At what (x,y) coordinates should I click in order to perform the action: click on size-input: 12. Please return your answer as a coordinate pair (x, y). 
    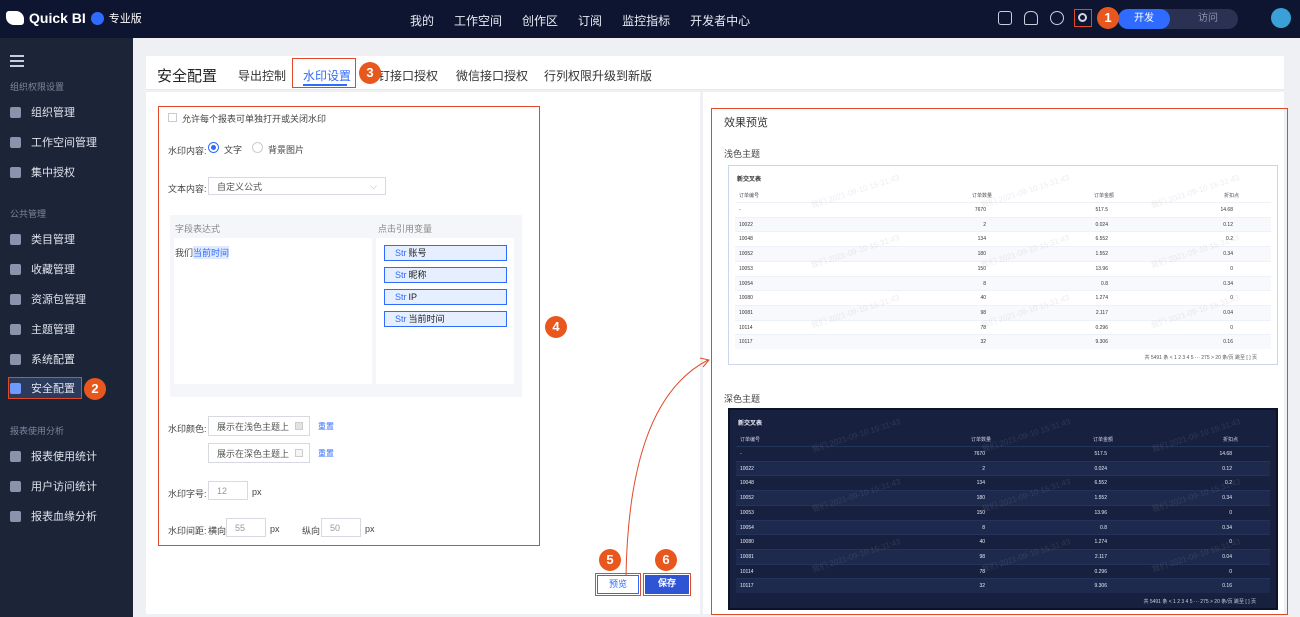
    Looking at the image, I should click on (228, 490).